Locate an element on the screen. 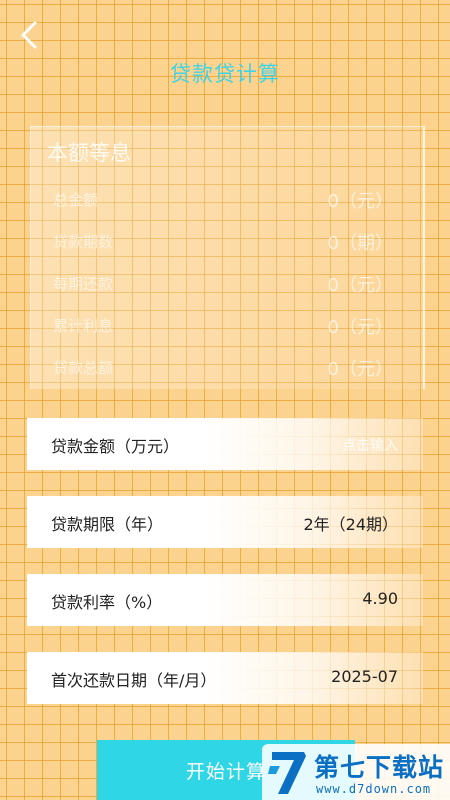  loan-rate-label: 贷款利率（%） is located at coordinates (107, 602).